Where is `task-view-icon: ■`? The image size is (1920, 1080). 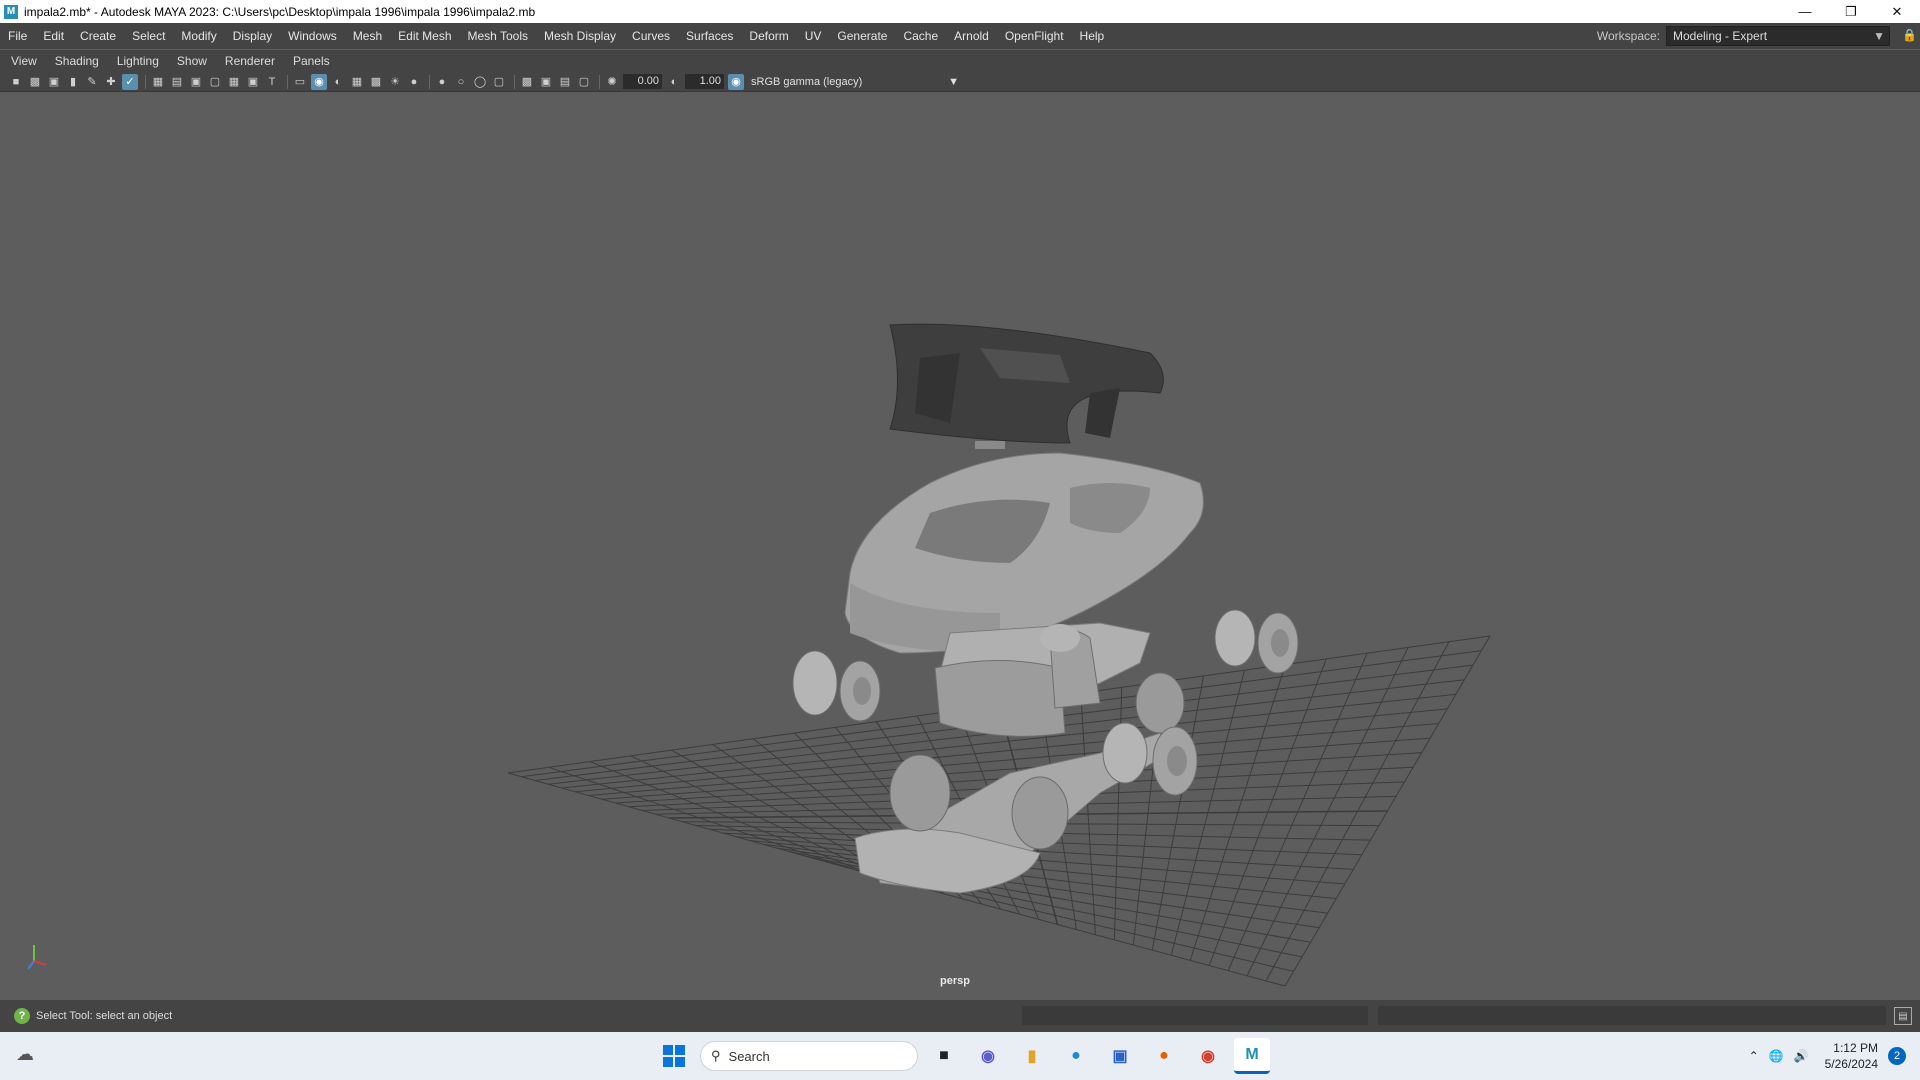 task-view-icon: ■ is located at coordinates (944, 1056).